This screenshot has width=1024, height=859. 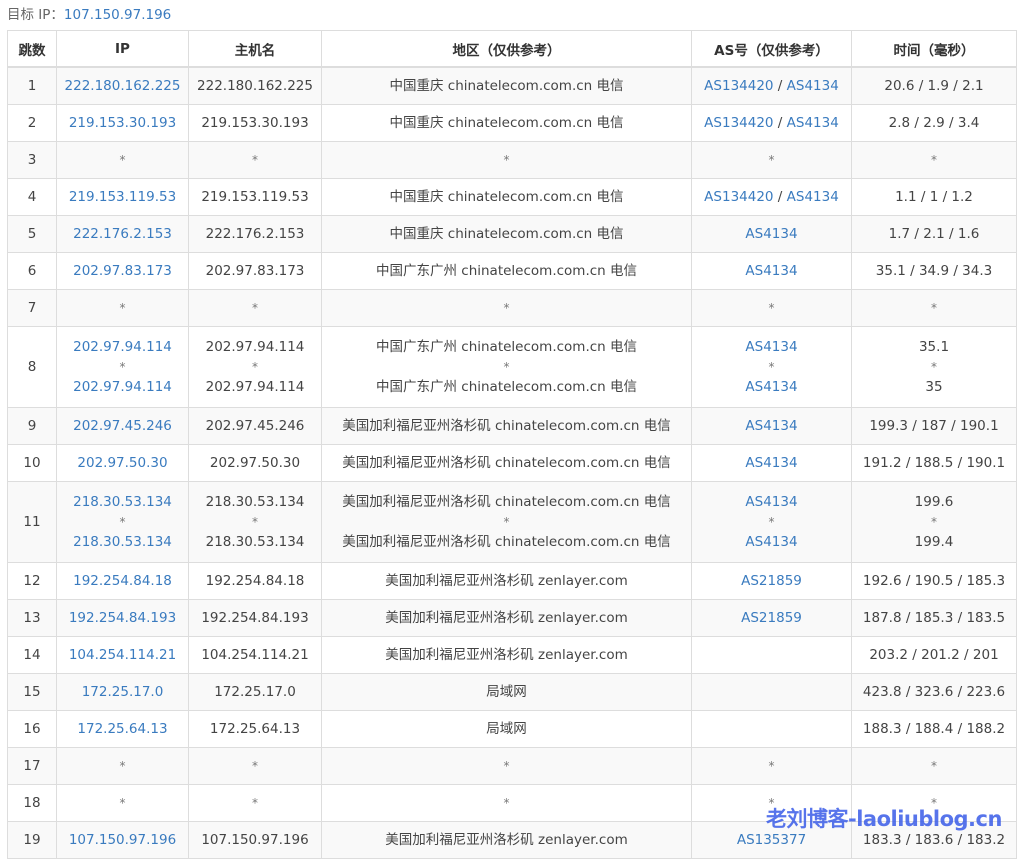 I want to click on ip-value: 104.254.114.21, so click(x=122, y=655).